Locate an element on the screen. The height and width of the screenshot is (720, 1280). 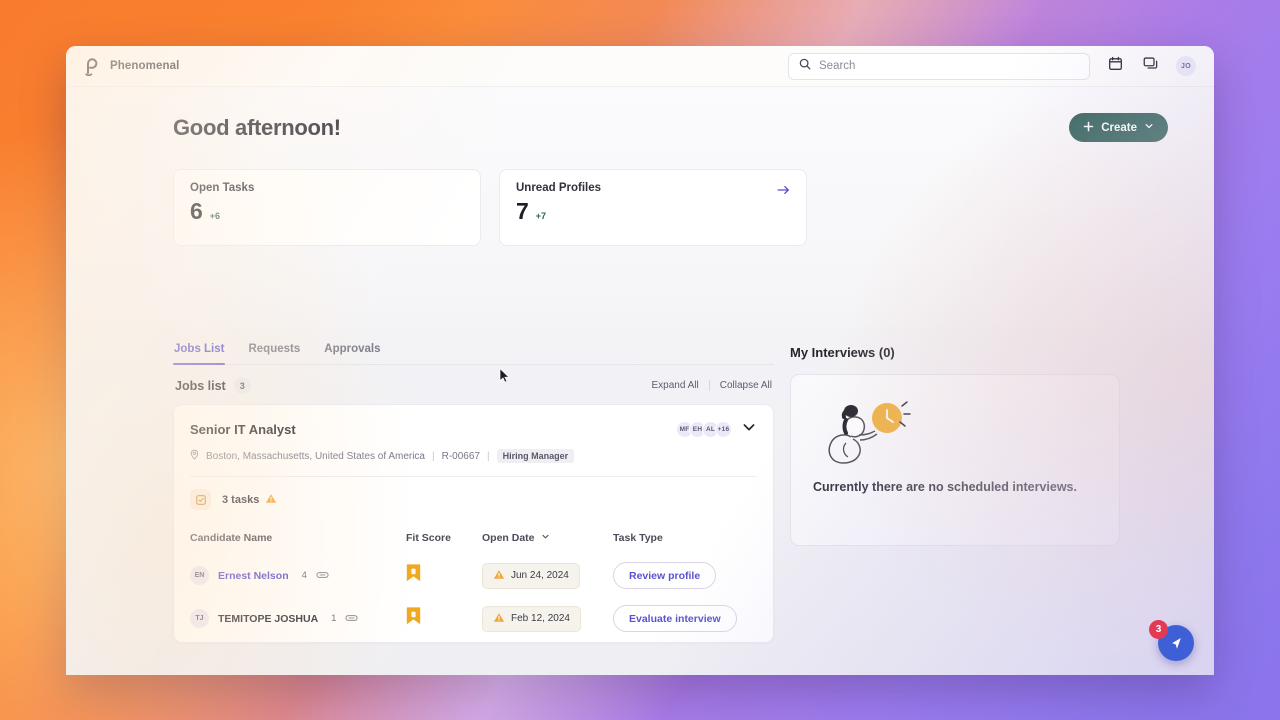
open-date-pill: Feb 12, 2024 is located at coordinates (531, 618).